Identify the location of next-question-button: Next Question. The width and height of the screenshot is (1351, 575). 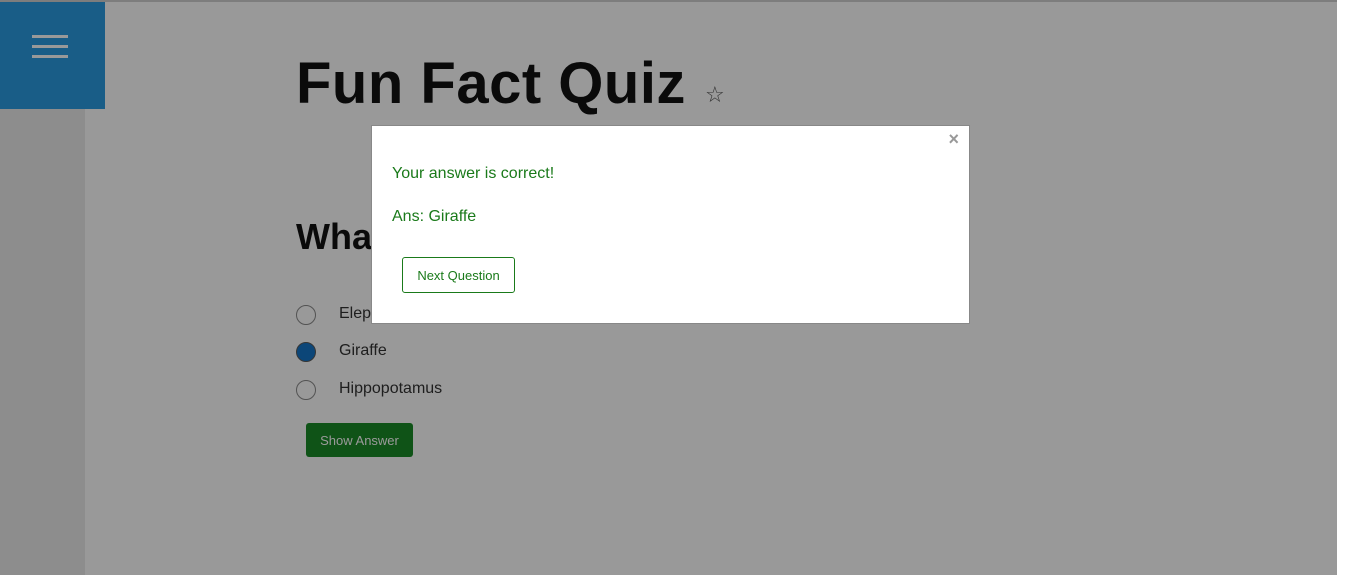
(458, 275).